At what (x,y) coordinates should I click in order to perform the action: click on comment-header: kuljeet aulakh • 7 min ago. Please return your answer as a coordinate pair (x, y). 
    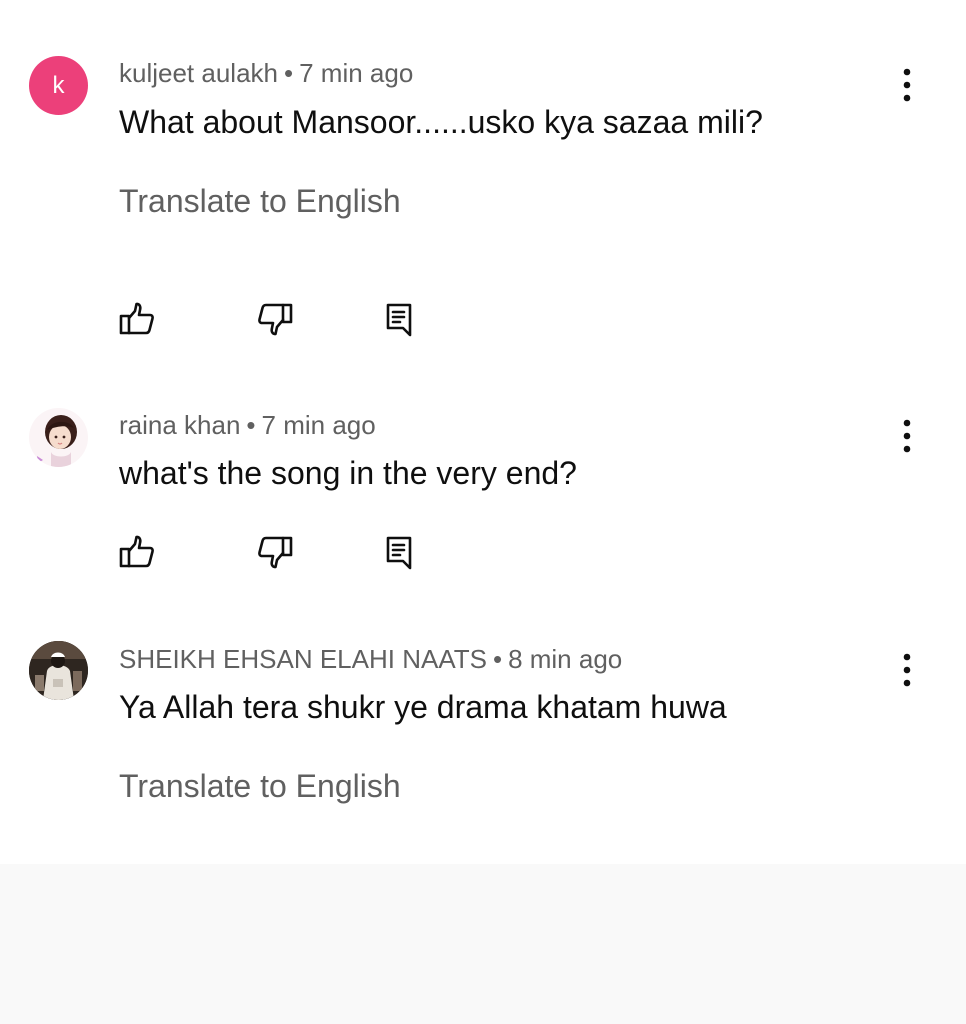
    Looking at the image, I should click on (266, 73).